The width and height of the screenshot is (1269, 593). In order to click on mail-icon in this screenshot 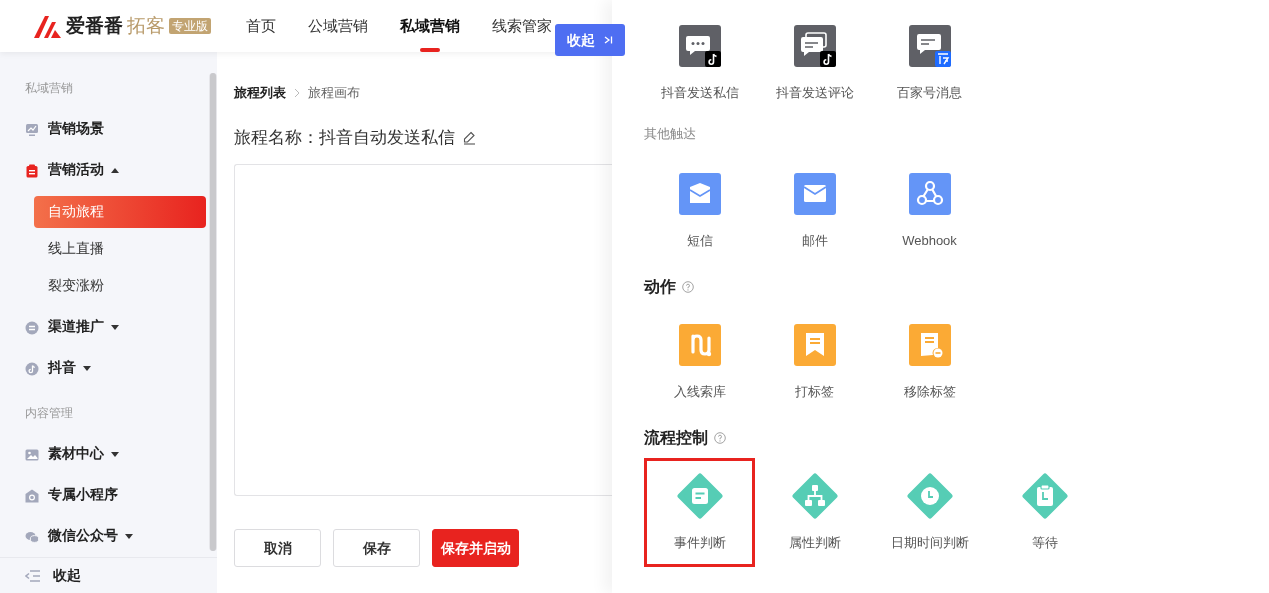, I will do `click(814, 194)`.